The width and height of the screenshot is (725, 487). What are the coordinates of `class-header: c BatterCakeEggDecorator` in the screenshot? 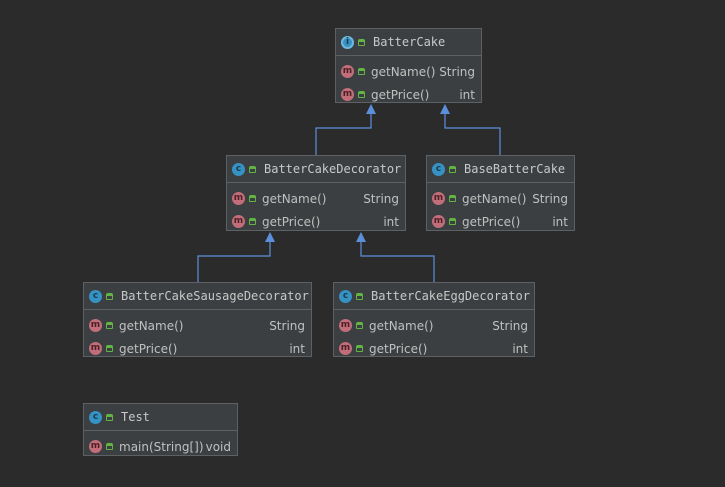 It's located at (434, 296).